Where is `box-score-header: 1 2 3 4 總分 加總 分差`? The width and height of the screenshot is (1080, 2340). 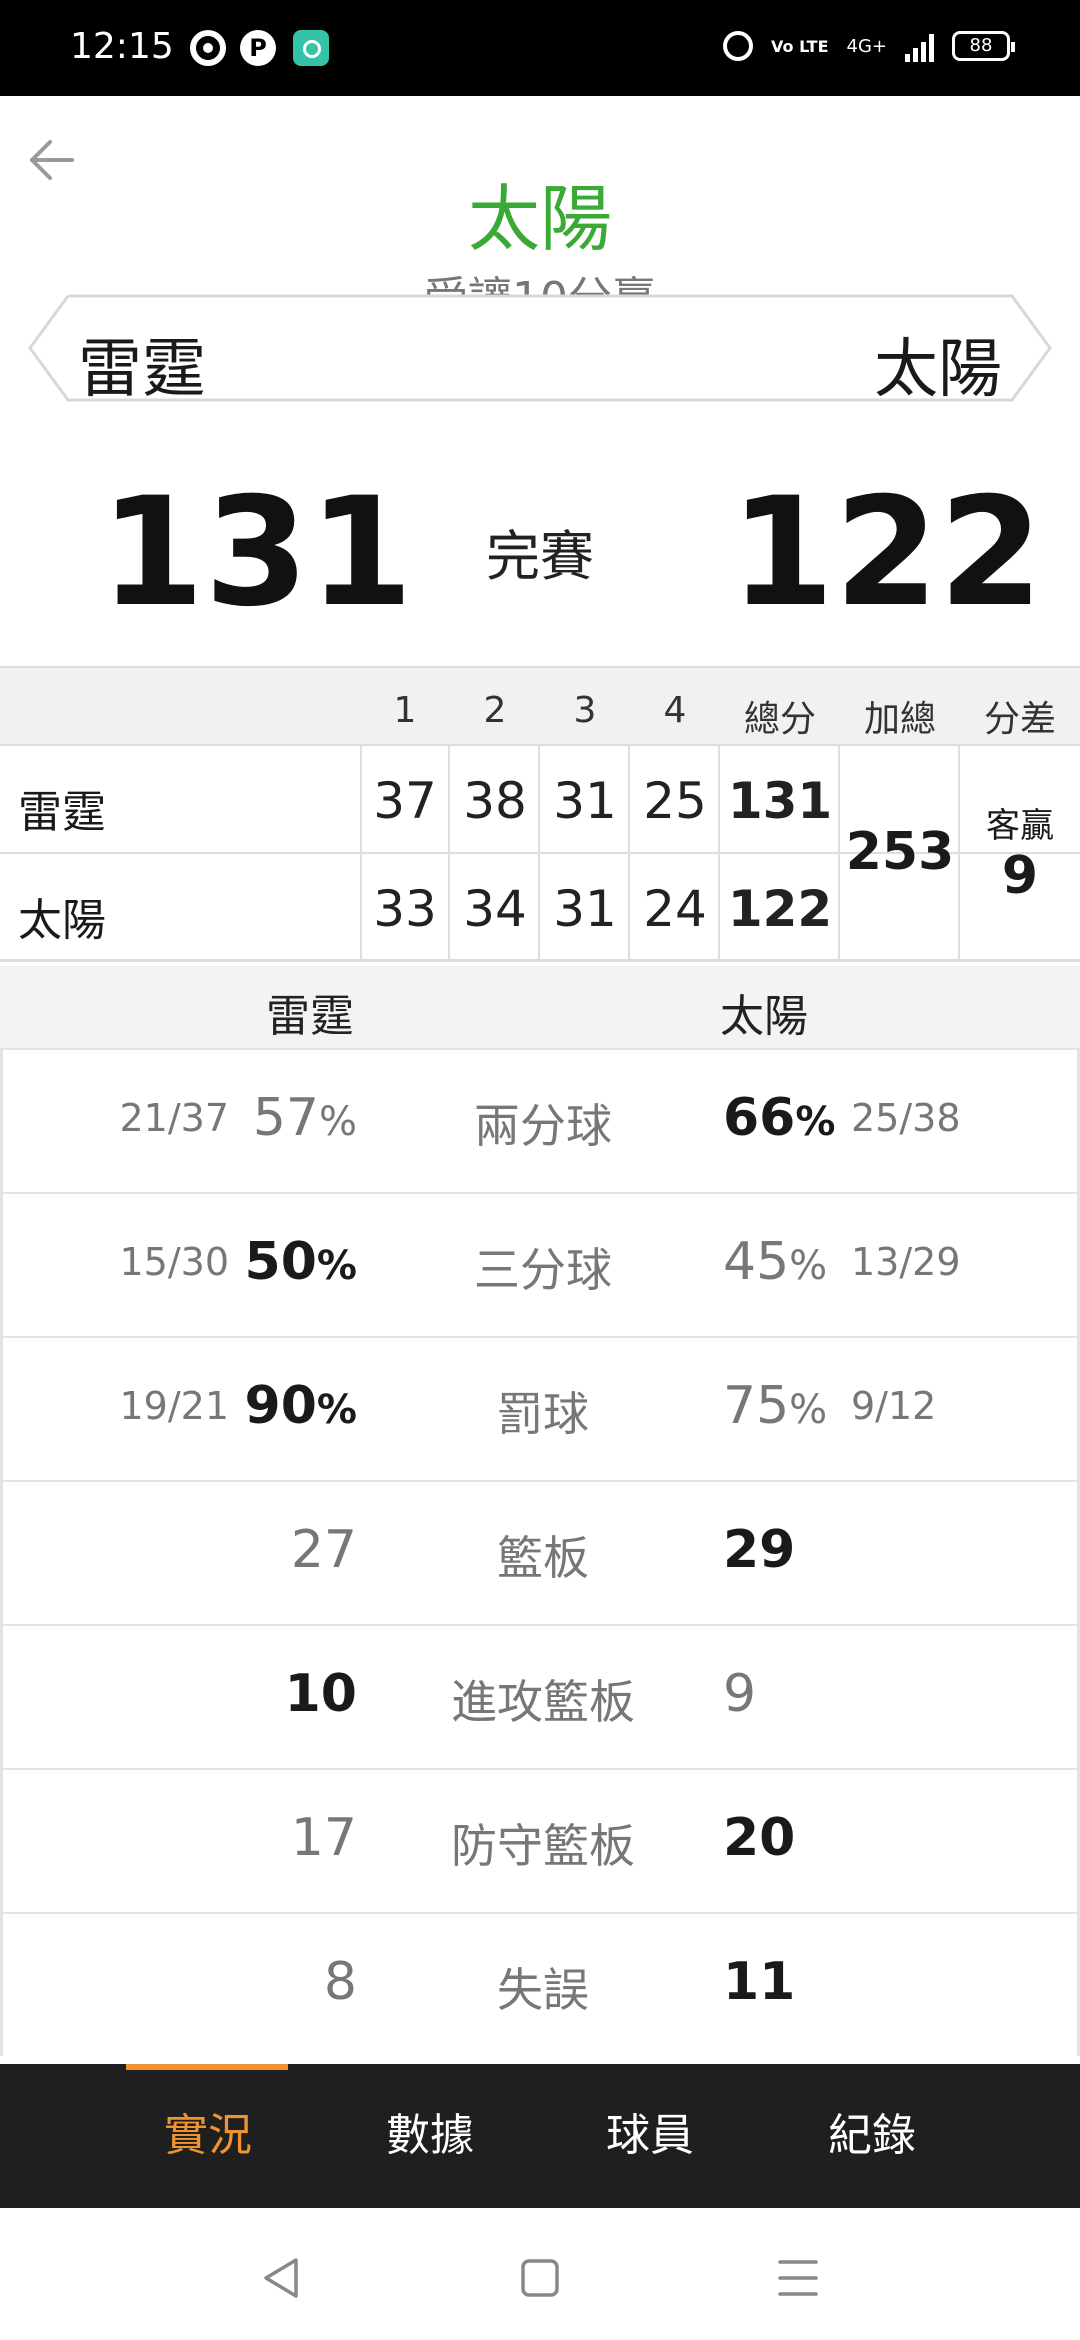 box-score-header: 1 2 3 4 總分 加總 分差 is located at coordinates (540, 705).